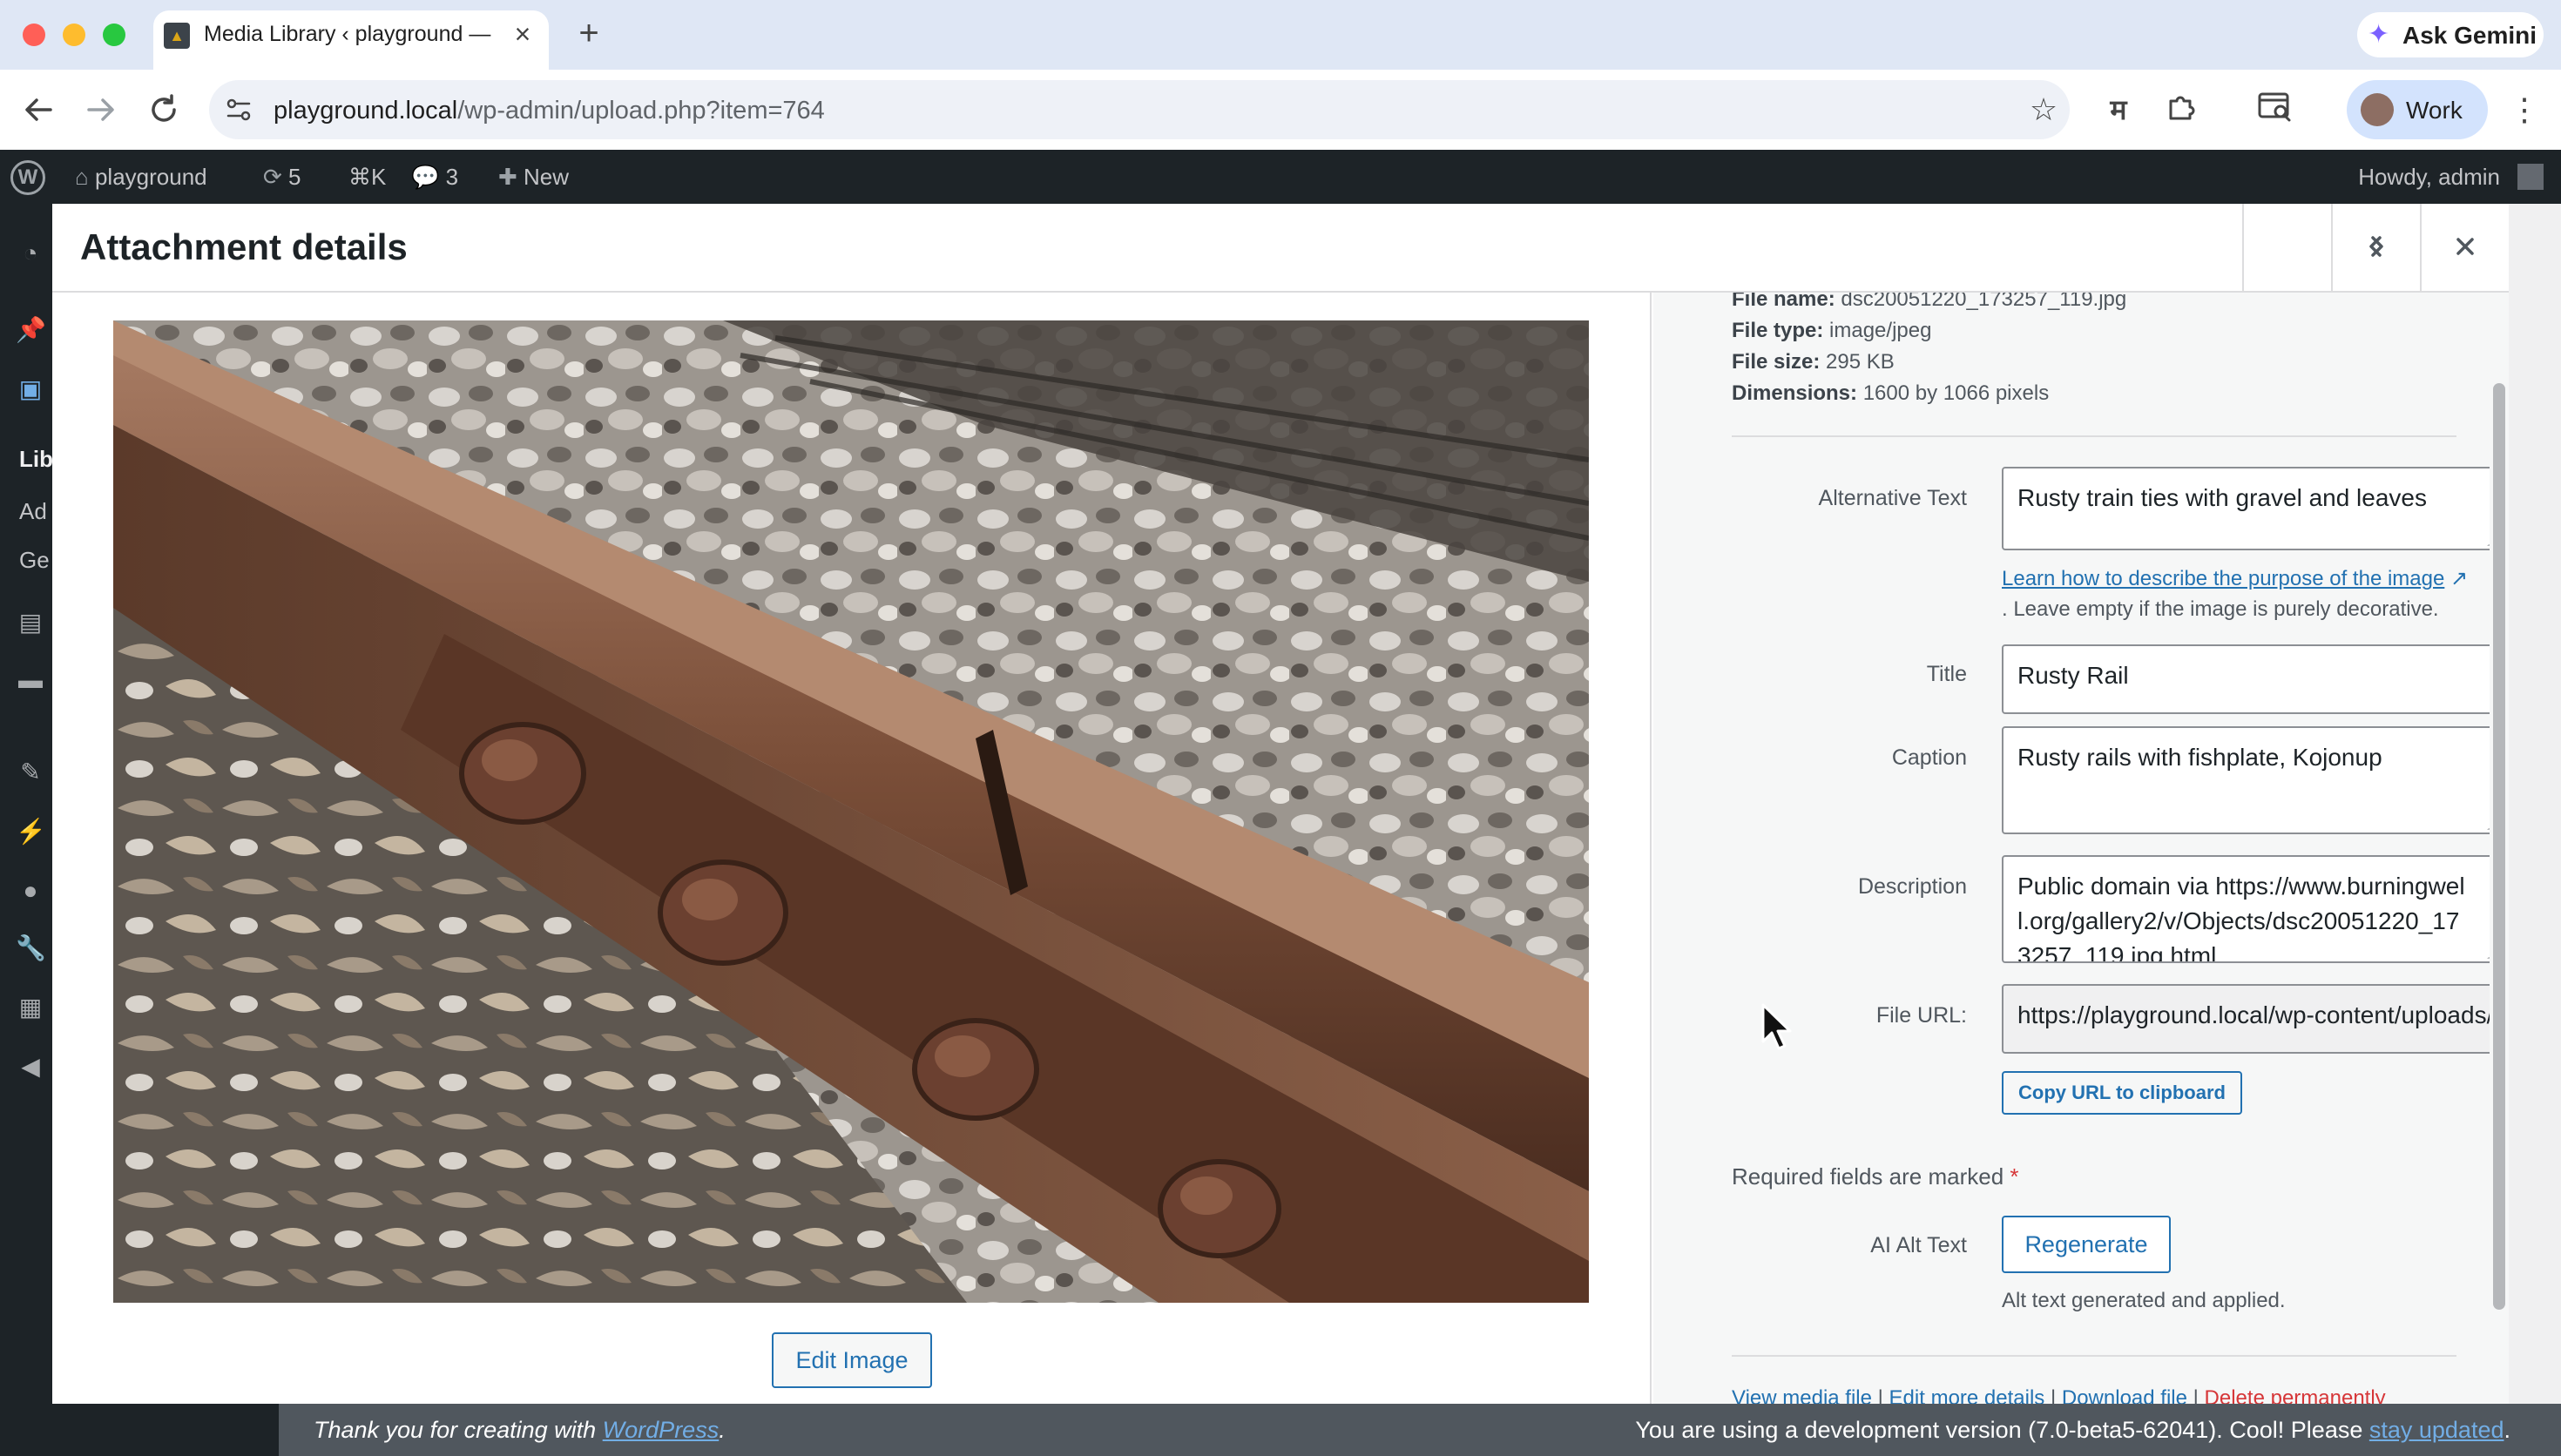 This screenshot has height=1456, width=2561. Describe the element at coordinates (114, 35) in the screenshot. I see `window-zoom-button` at that location.